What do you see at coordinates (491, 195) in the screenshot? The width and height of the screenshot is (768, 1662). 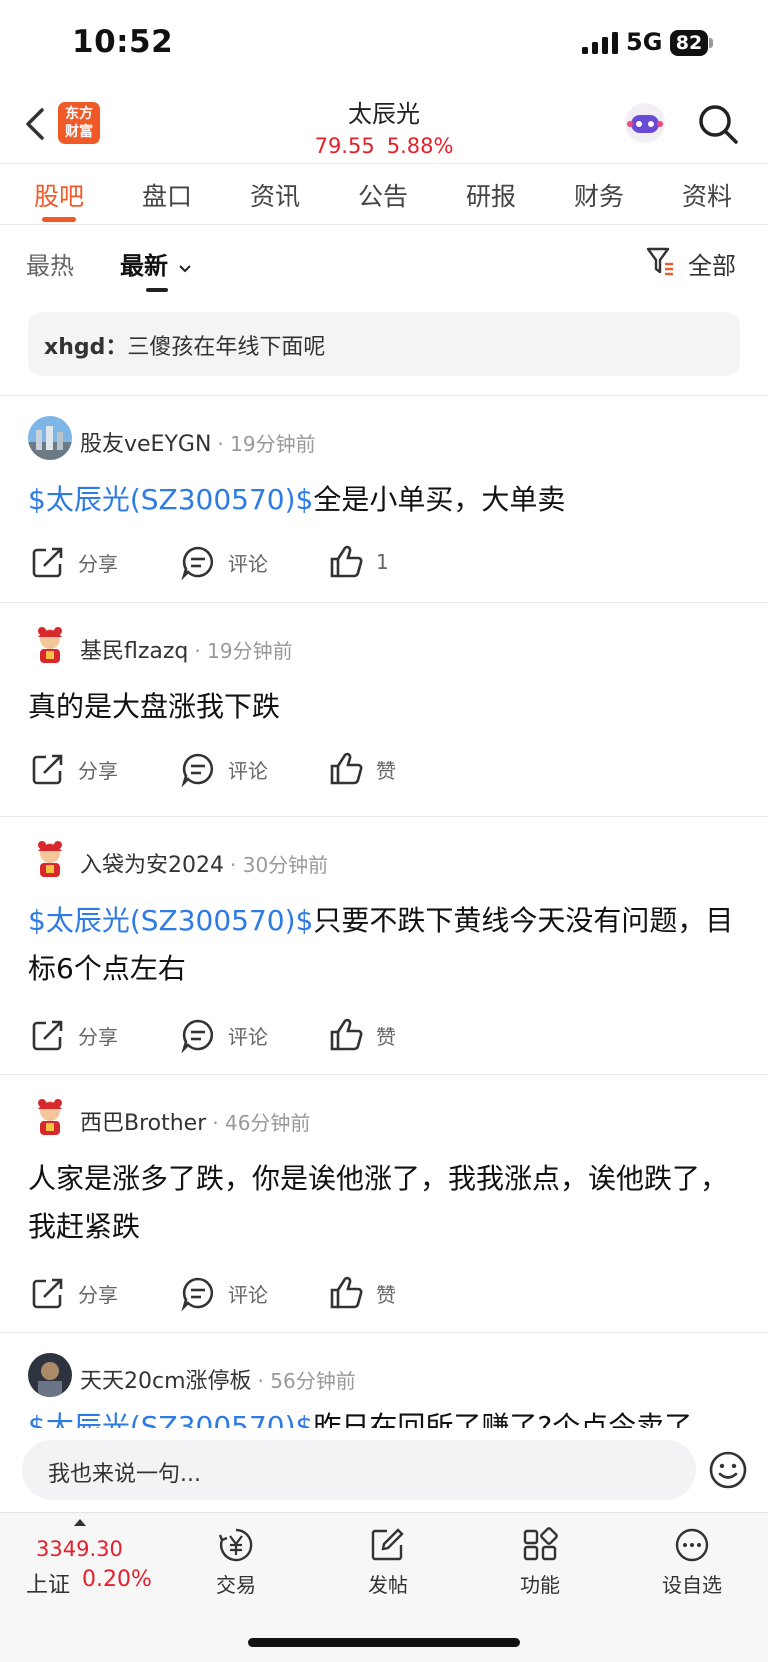 I see `tab-research: 研报` at bounding box center [491, 195].